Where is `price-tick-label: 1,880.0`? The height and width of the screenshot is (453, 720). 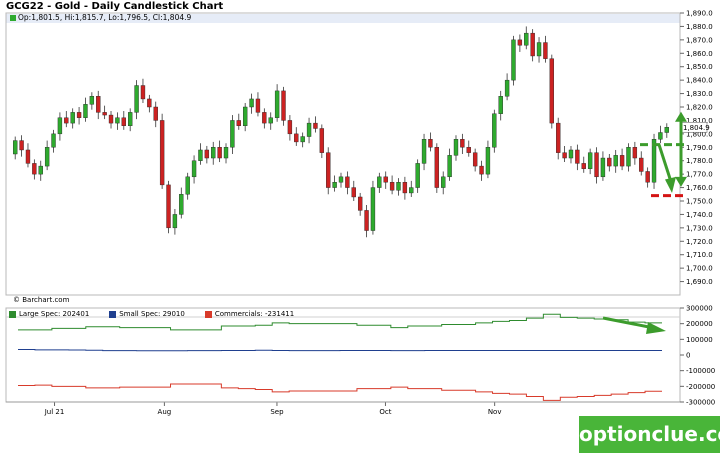
price-tick-label: 1,880.0 is located at coordinates (699, 27).